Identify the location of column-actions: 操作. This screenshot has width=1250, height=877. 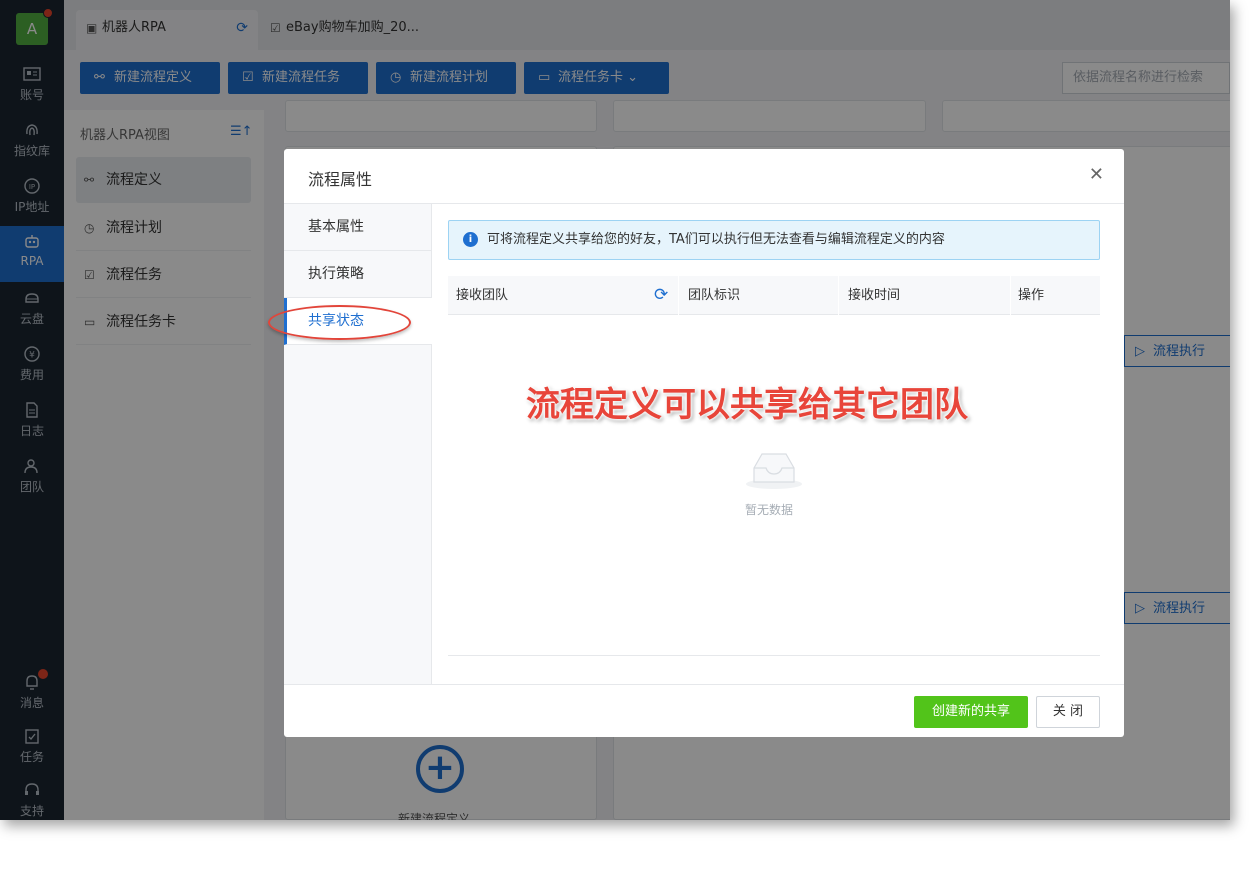
(1031, 295).